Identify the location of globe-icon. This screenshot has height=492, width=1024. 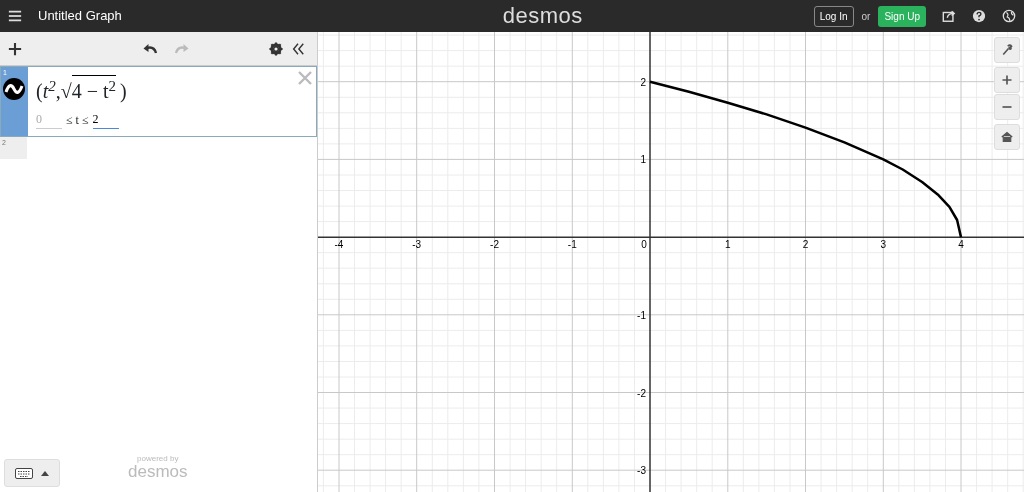
(1009, 16).